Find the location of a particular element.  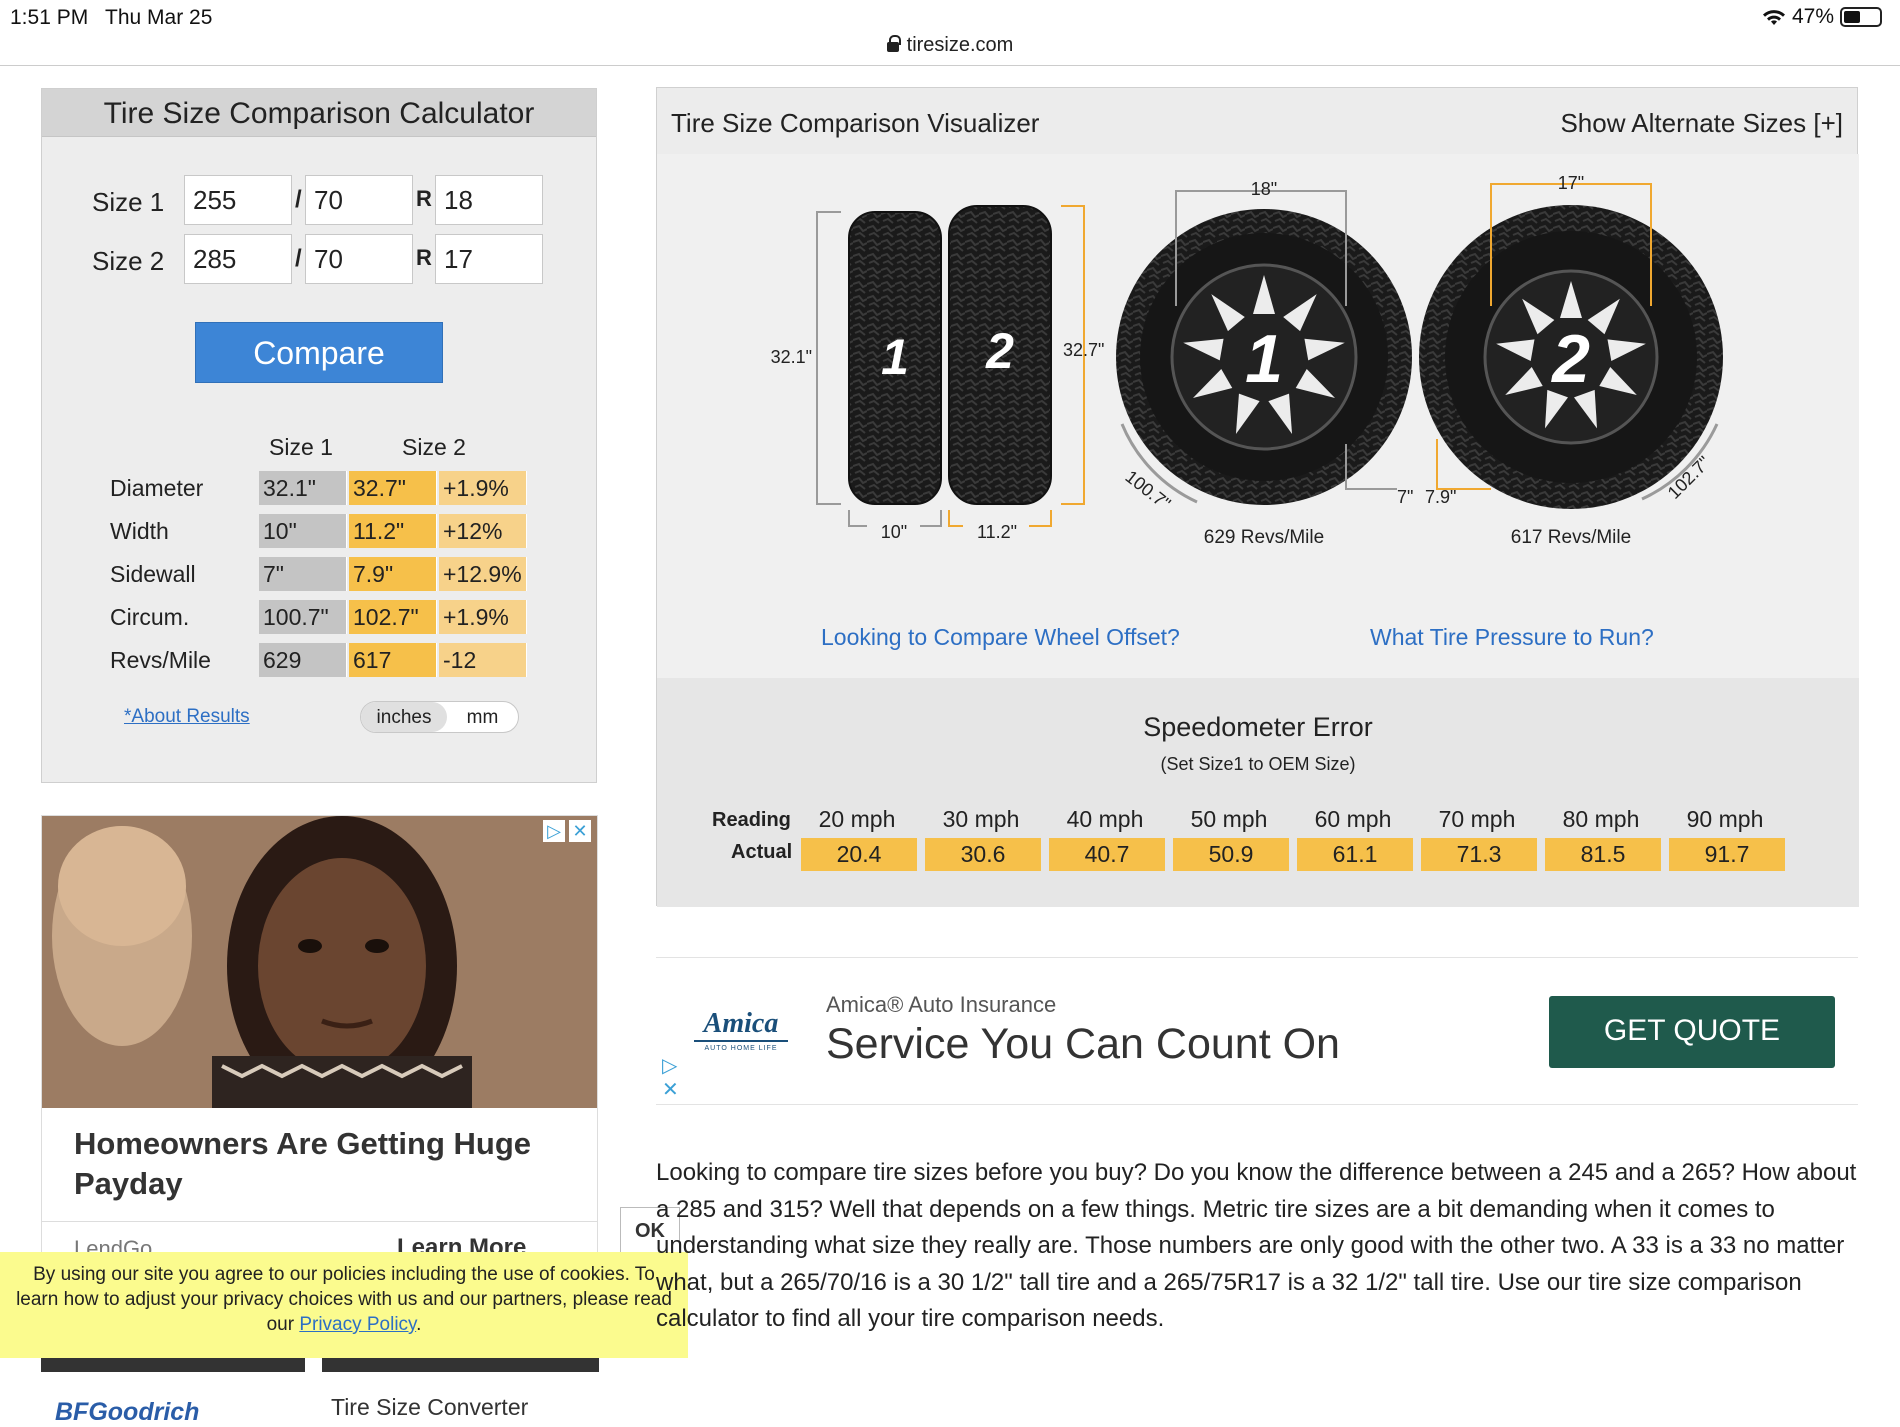

tire2-side-view: 2 is located at coordinates (1000, 355).